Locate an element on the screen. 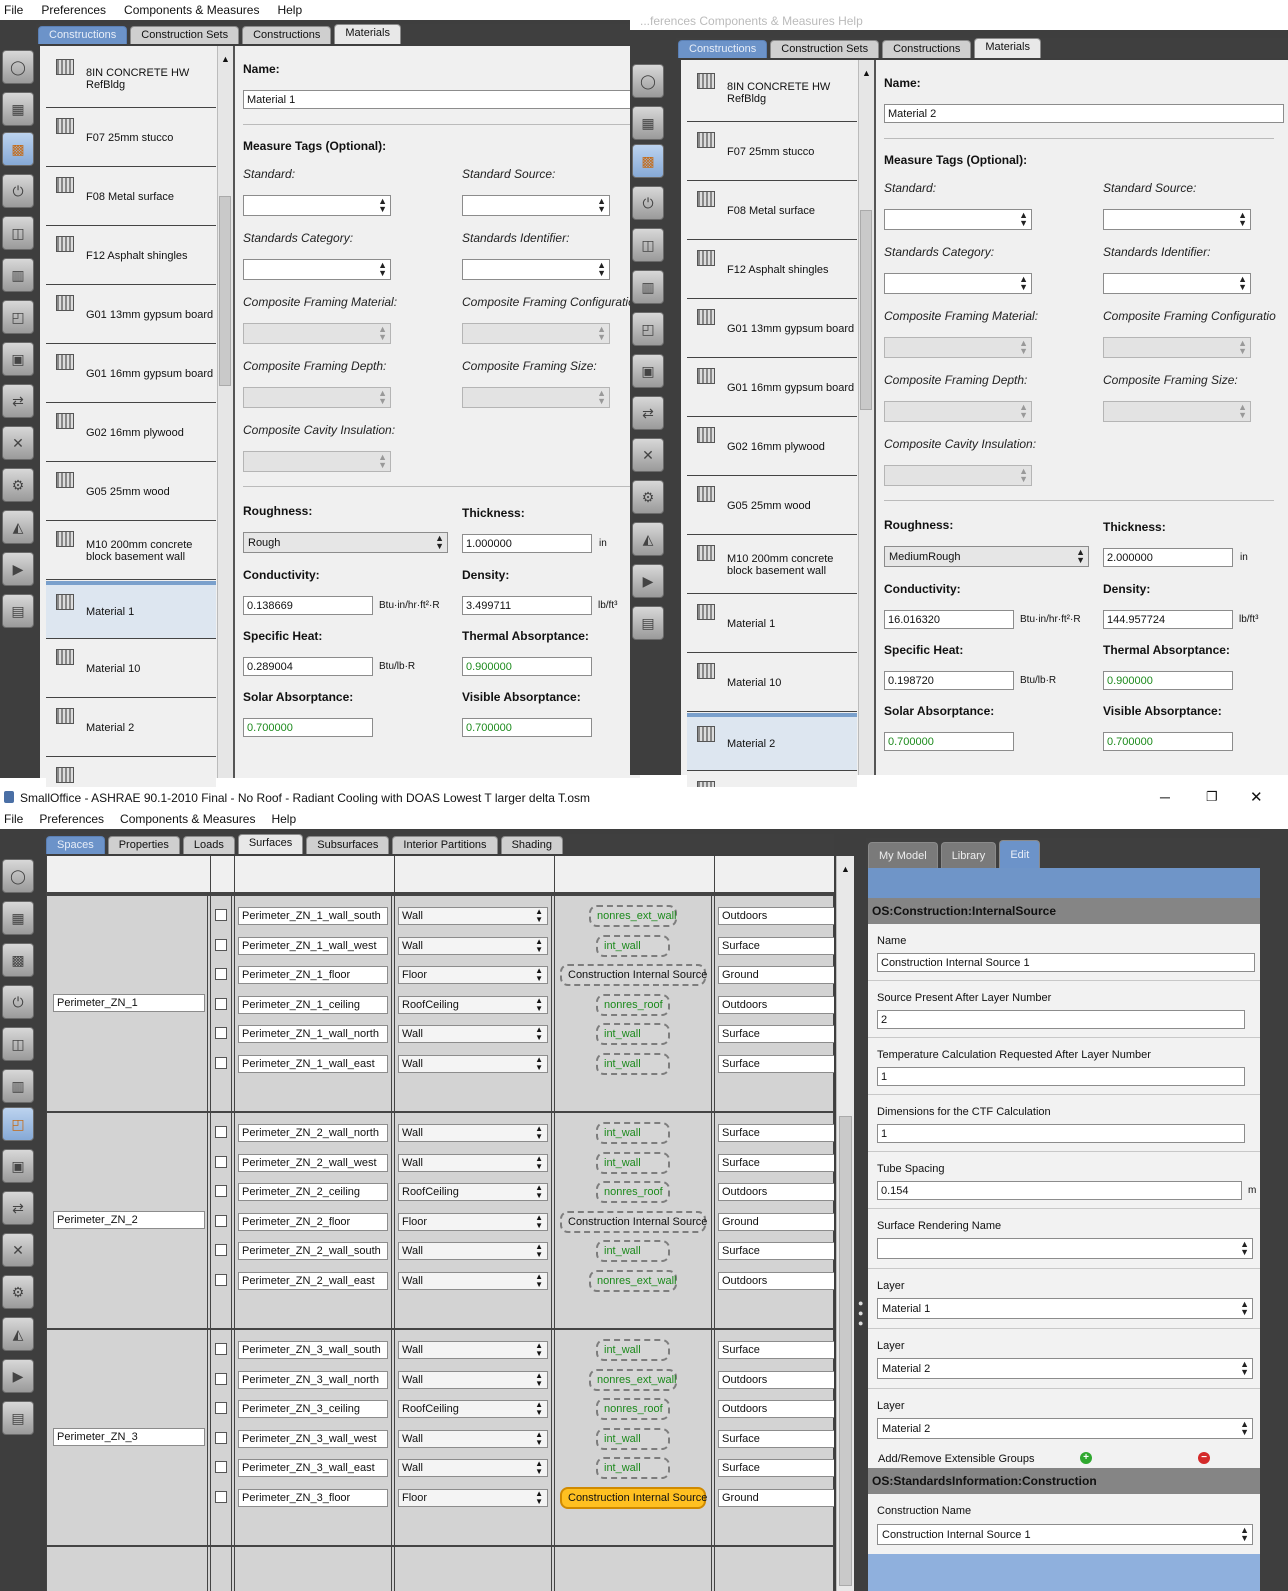 Image resolution: width=1288 pixels, height=1591 pixels. material-list-item: Material 1 is located at coordinates (131, 610).